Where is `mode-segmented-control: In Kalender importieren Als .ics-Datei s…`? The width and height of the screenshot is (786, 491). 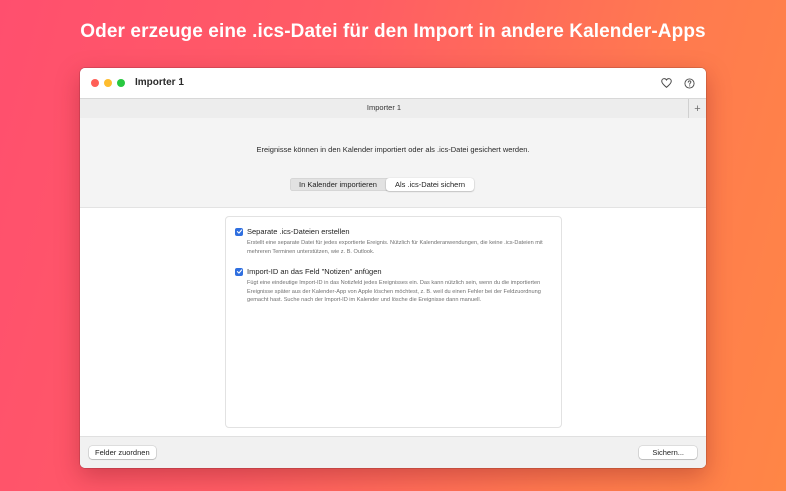
mode-segmented-control: In Kalender importieren Als .ics-Datei s… is located at coordinates (382, 184).